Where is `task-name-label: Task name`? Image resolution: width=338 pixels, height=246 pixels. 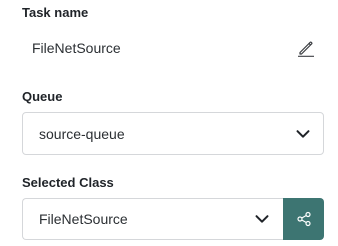
task-name-label: Task name is located at coordinates (55, 12).